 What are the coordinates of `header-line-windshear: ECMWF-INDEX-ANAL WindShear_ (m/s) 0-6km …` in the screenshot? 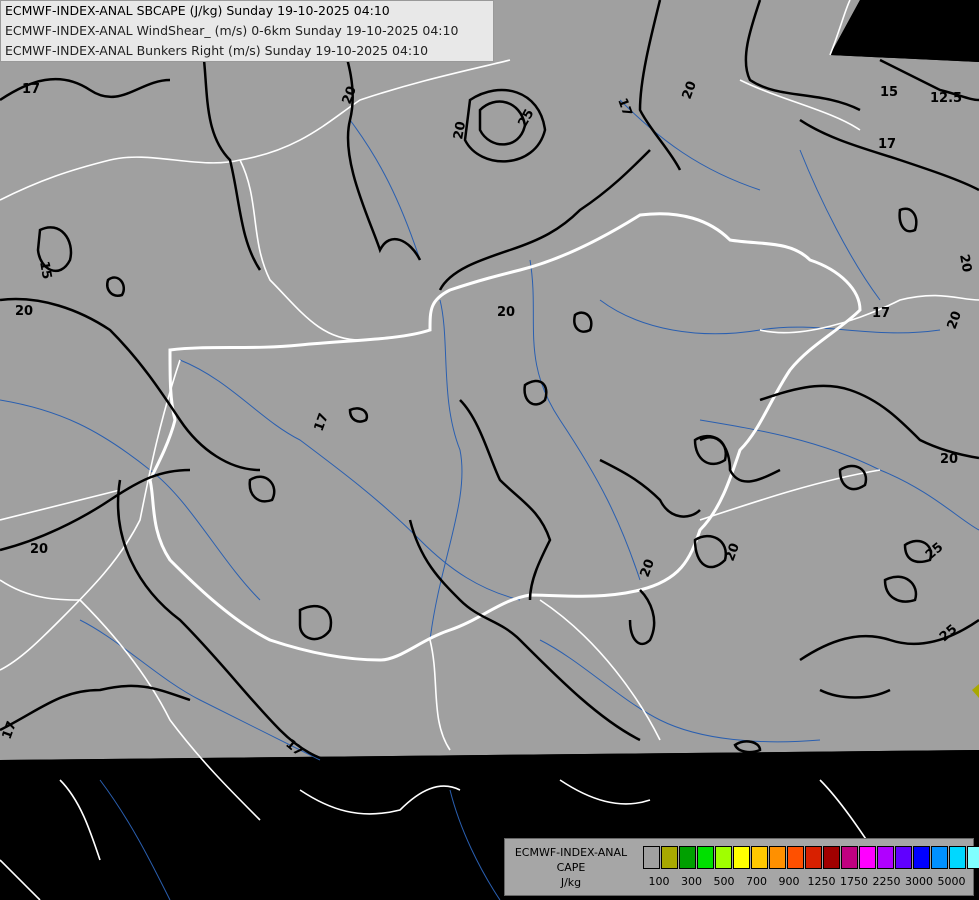 It's located at (232, 30).